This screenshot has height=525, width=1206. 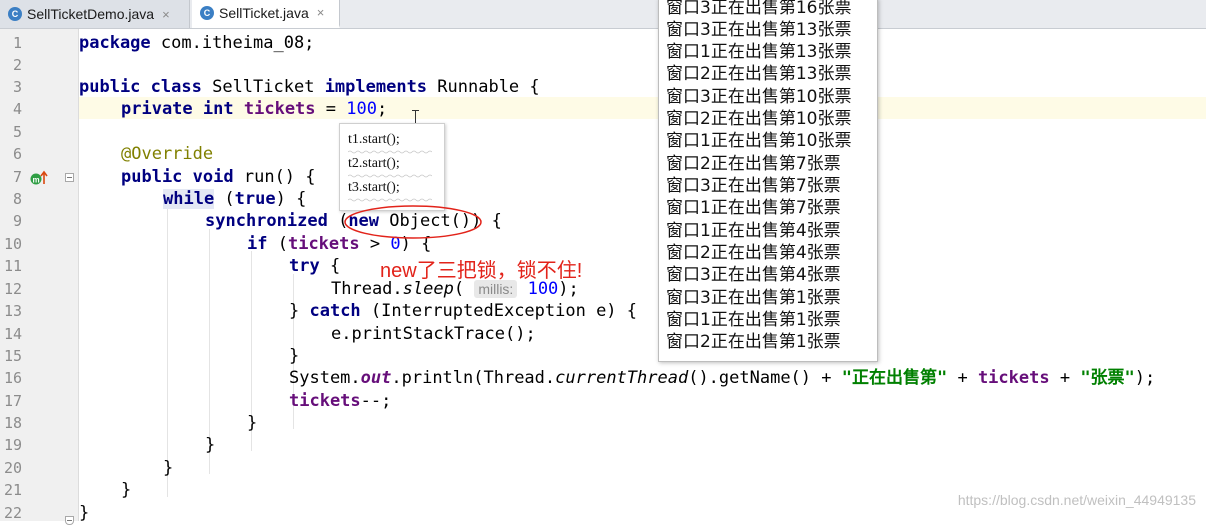 I want to click on tab-sellticket: C SellTicket.java ×, so click(x=266, y=14).